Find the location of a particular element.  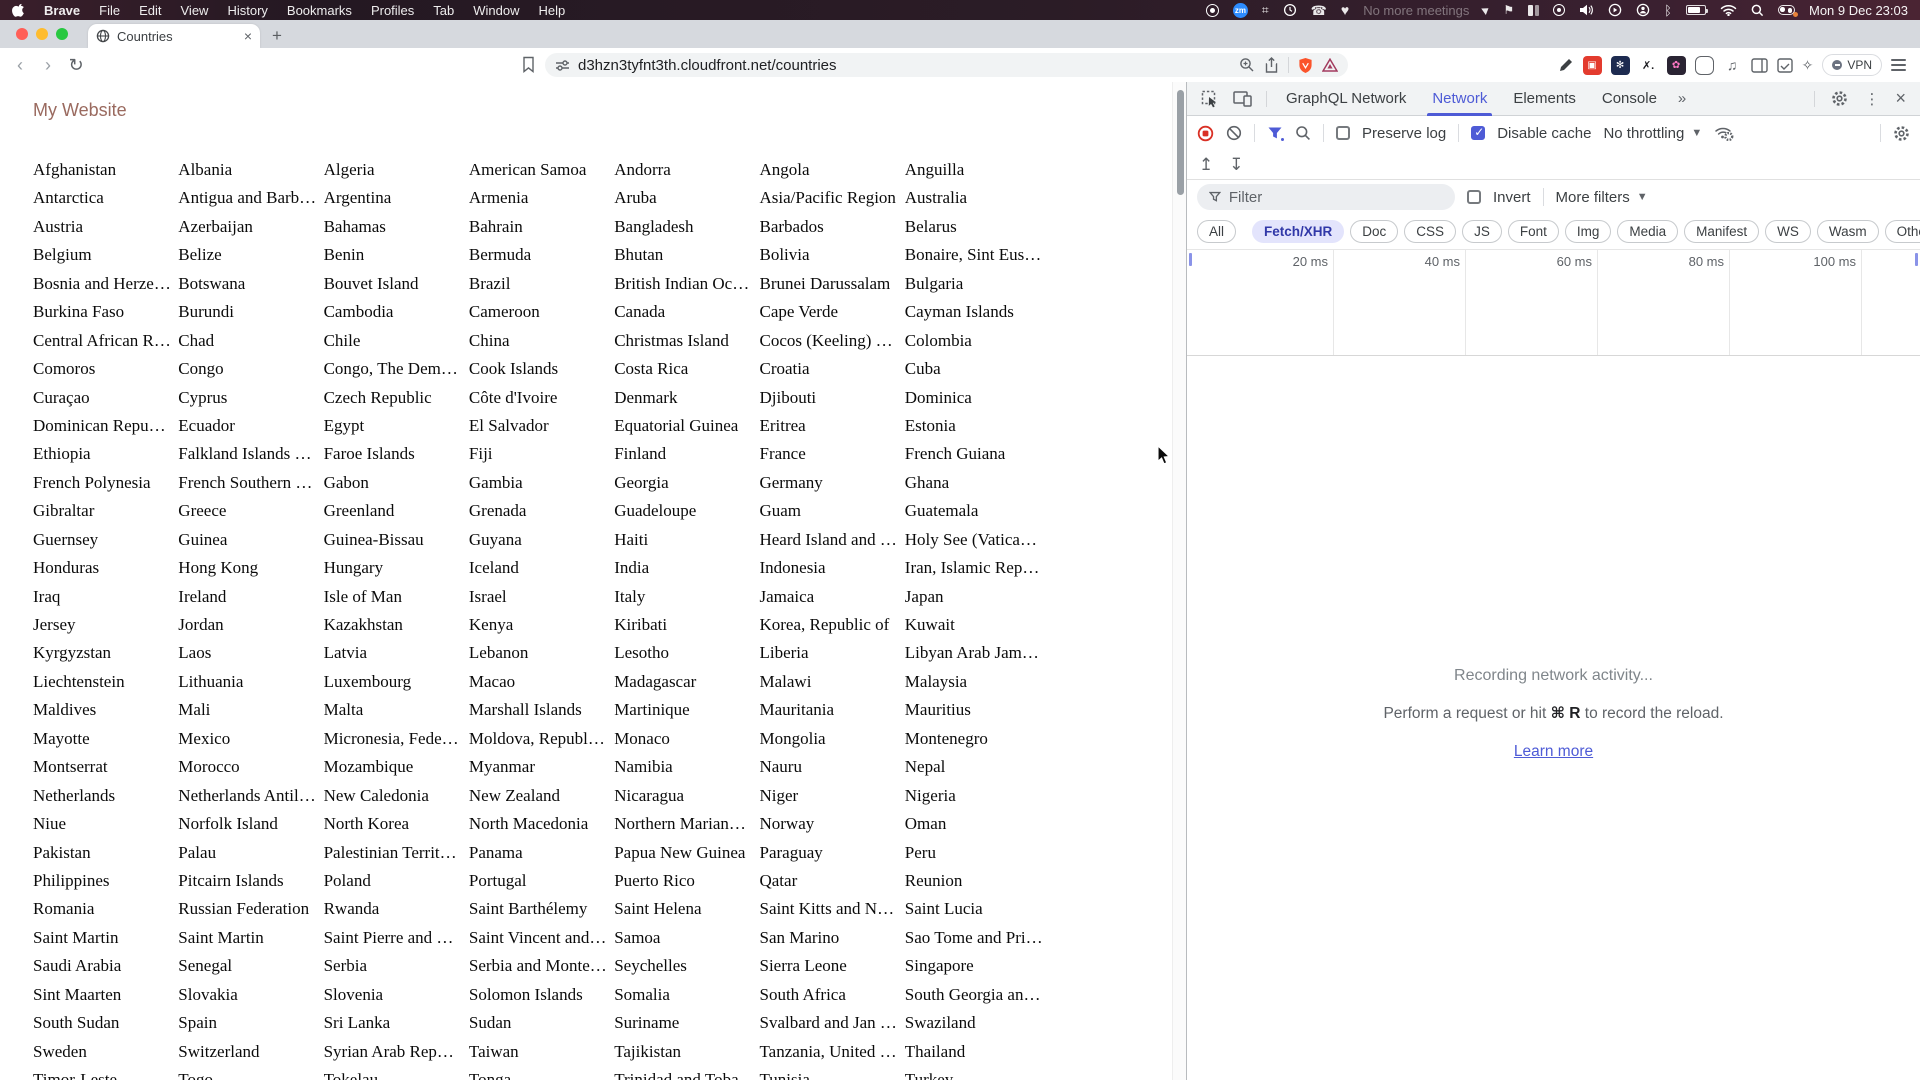

network-conditions-icon is located at coordinates (1724, 133).